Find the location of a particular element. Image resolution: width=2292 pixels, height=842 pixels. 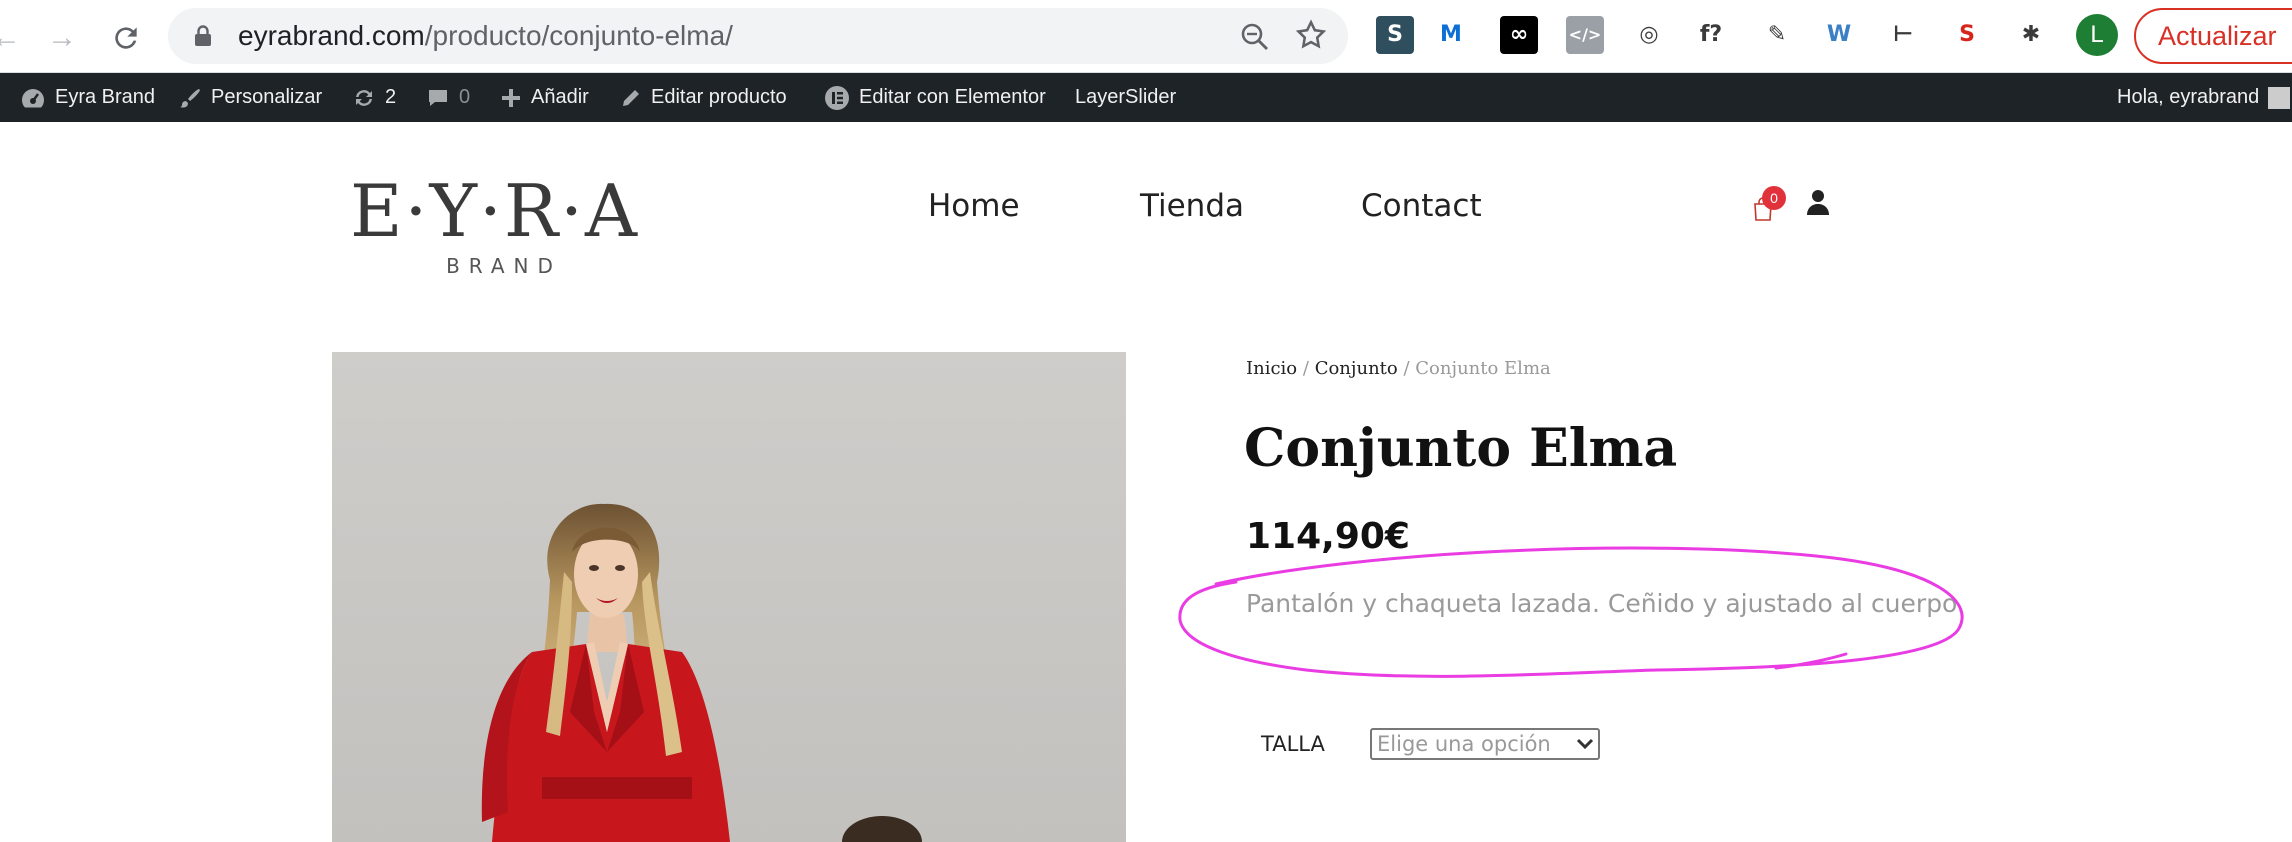

address-bar: eyrabrand.com/producto/conjunto-elma/ is located at coordinates (758, 36).